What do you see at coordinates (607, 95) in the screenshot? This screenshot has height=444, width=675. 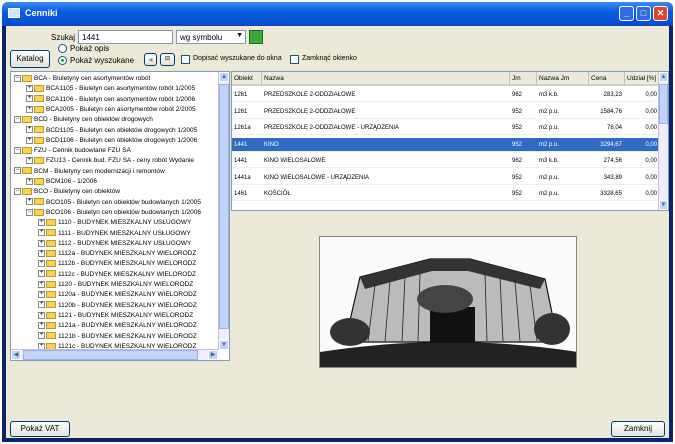 I see `table-cell: 283,23` at bounding box center [607, 95].